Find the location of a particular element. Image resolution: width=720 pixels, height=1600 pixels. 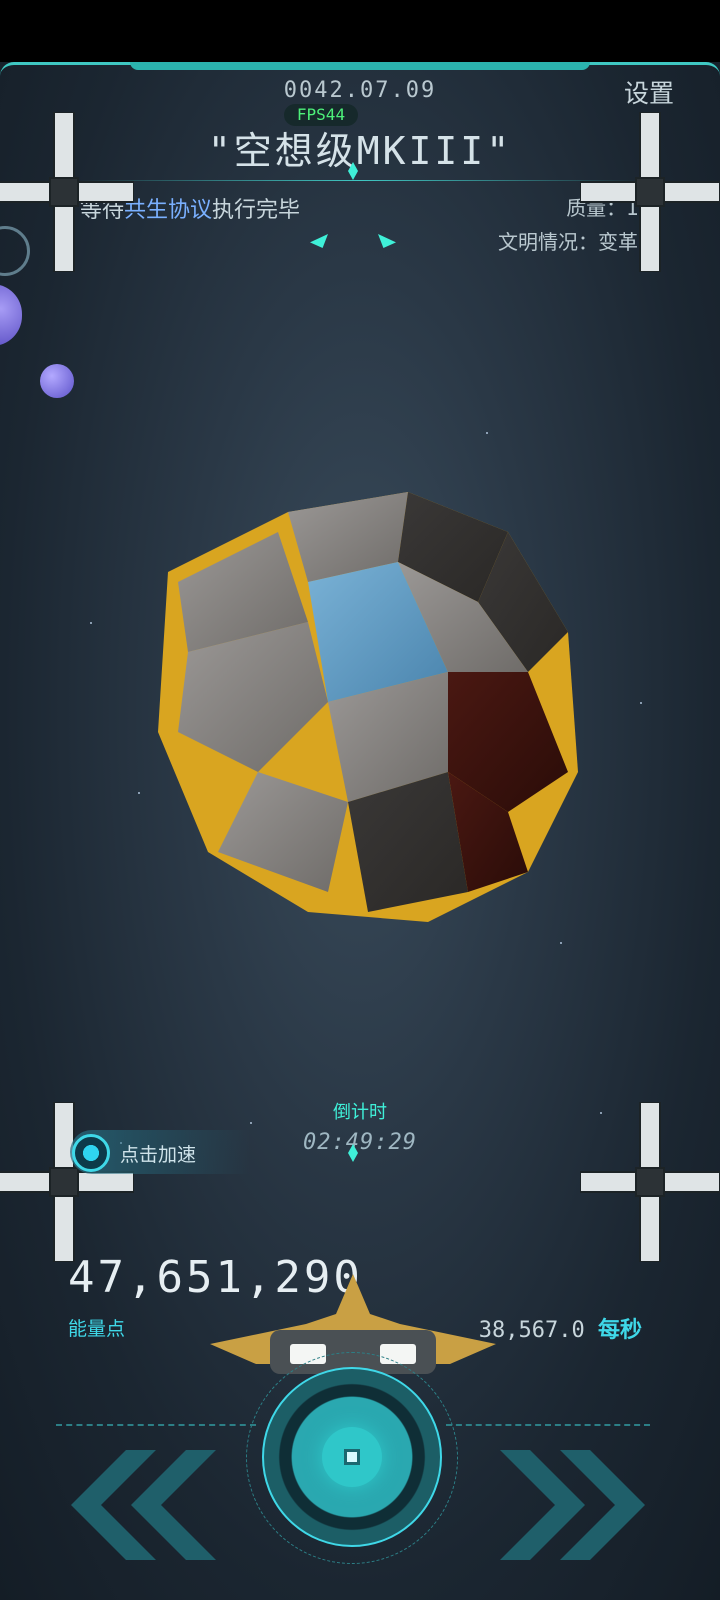

boost-label: 点击加速 is located at coordinates (158, 1153).